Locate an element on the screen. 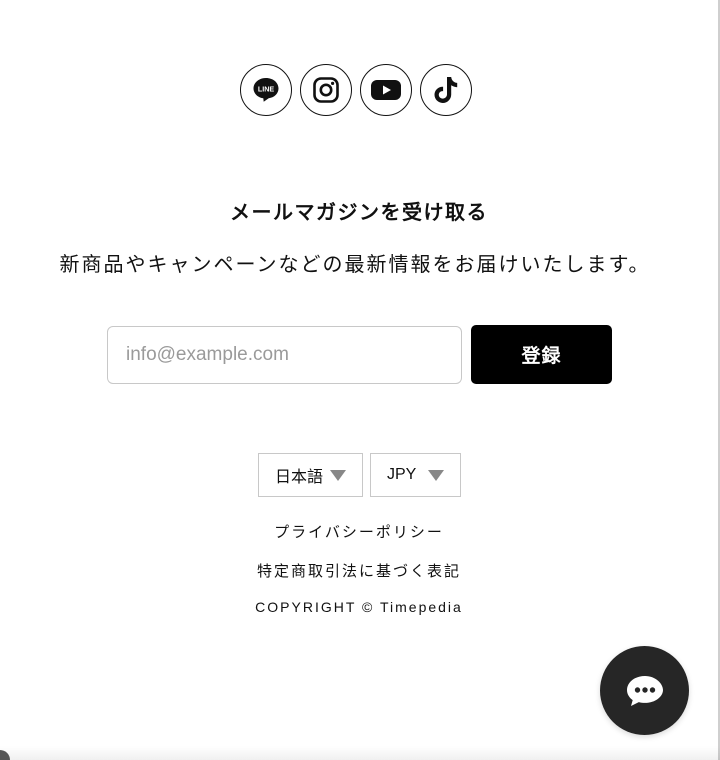  newsletter-title: メールマガジンを受け取る is located at coordinates (359, 213).